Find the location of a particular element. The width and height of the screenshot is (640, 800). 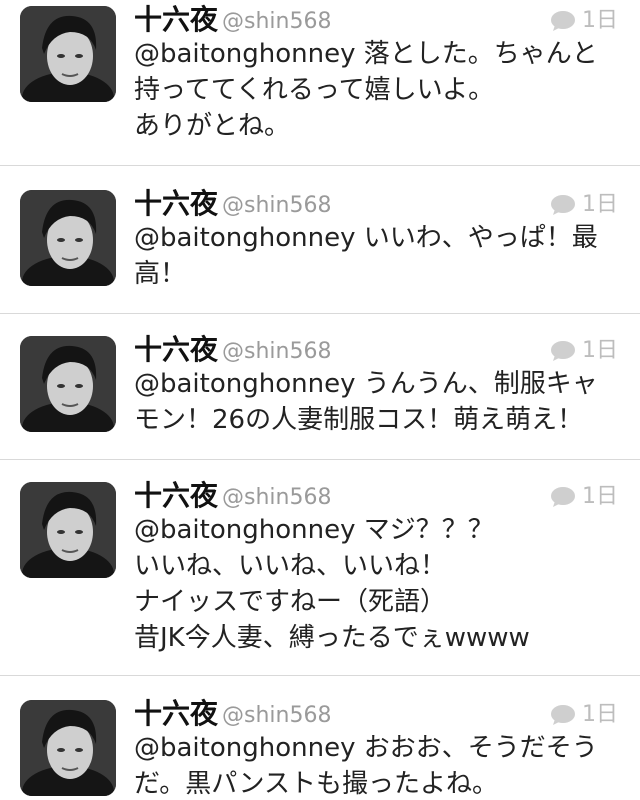

tweet-line-text: うんうん、制服キャ is located at coordinates (476, 384).